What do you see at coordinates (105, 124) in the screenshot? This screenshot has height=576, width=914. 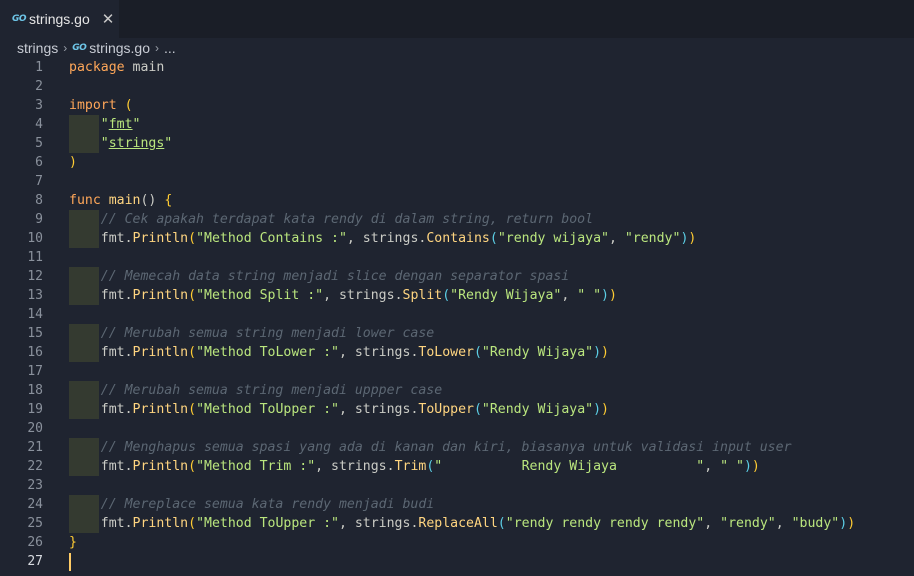 I see `code-text: "fmt"` at bounding box center [105, 124].